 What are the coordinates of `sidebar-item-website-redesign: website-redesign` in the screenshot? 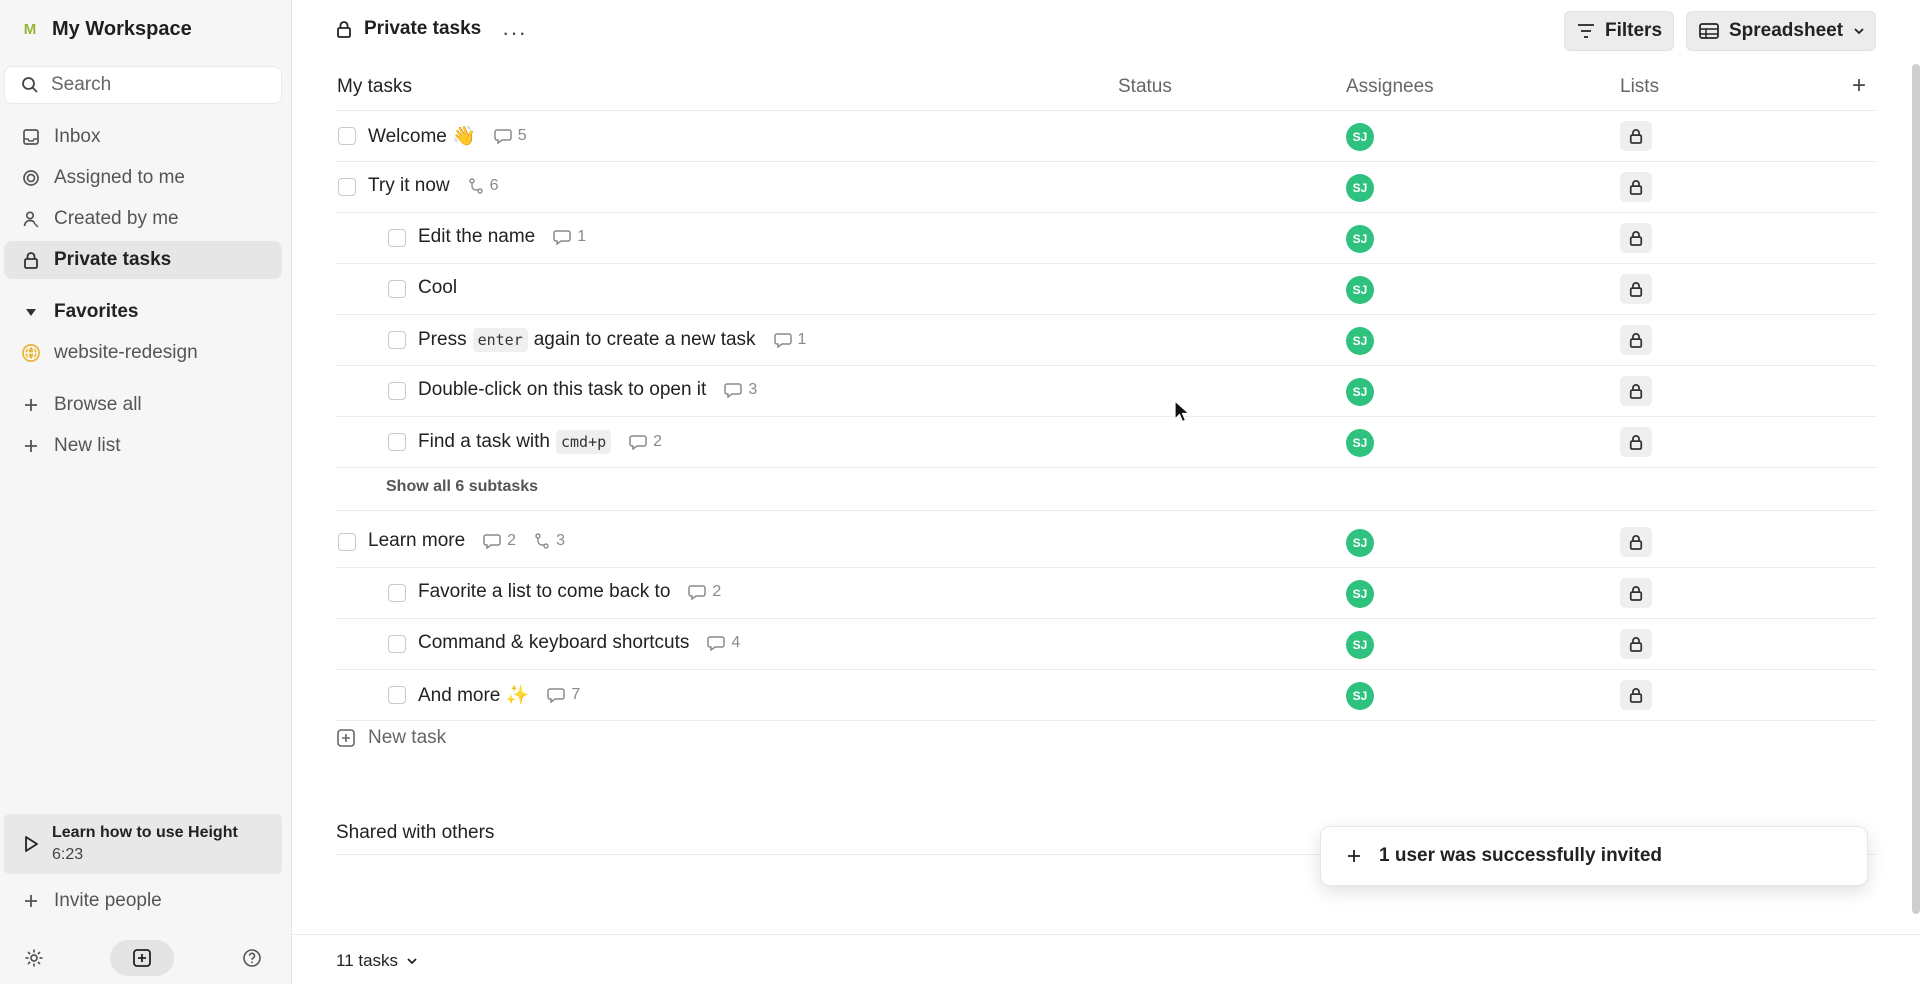 It's located at (143, 353).